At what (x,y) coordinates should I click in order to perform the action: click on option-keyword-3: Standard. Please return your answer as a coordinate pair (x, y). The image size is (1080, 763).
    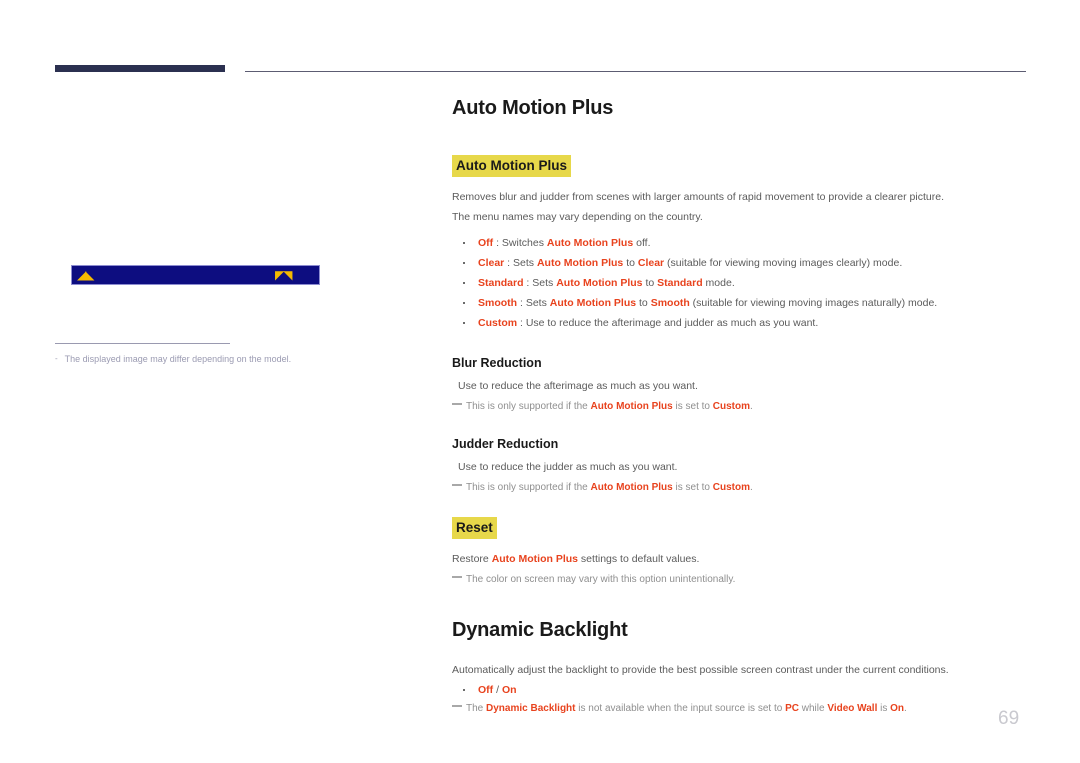
    Looking at the image, I should click on (680, 283).